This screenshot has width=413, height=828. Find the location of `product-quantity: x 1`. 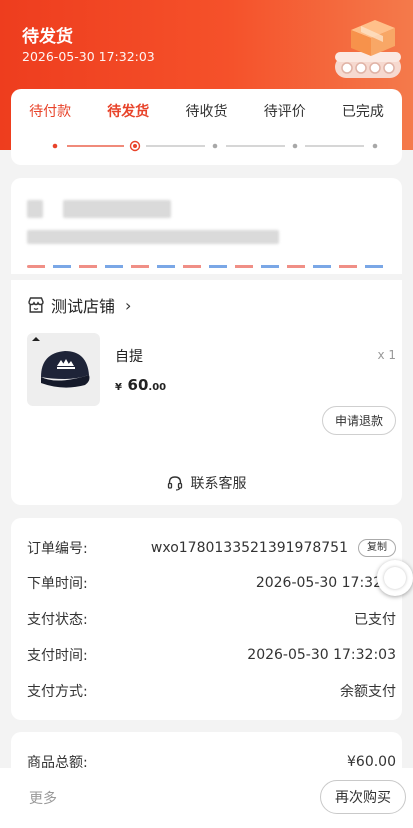

product-quantity: x 1 is located at coordinates (386, 355).